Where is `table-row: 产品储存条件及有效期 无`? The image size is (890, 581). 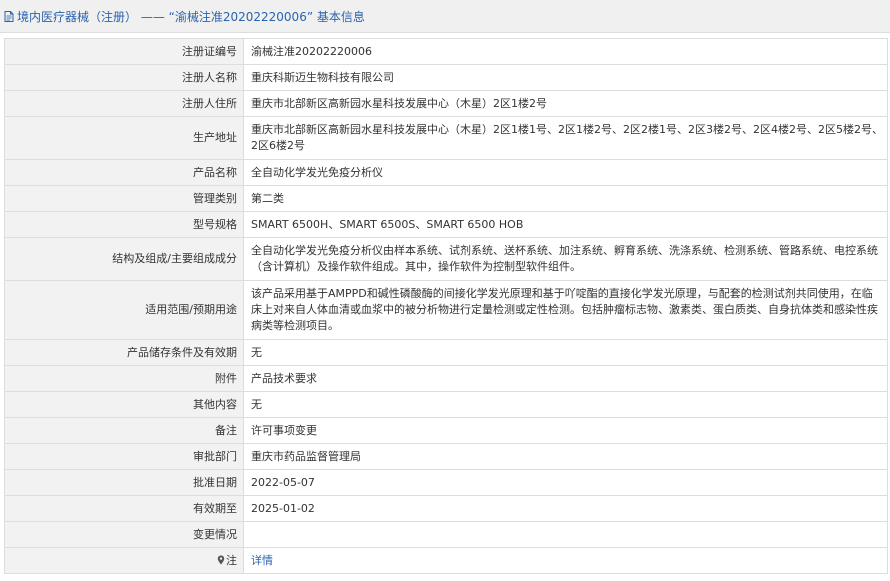 table-row: 产品储存条件及有效期 无 is located at coordinates (446, 352).